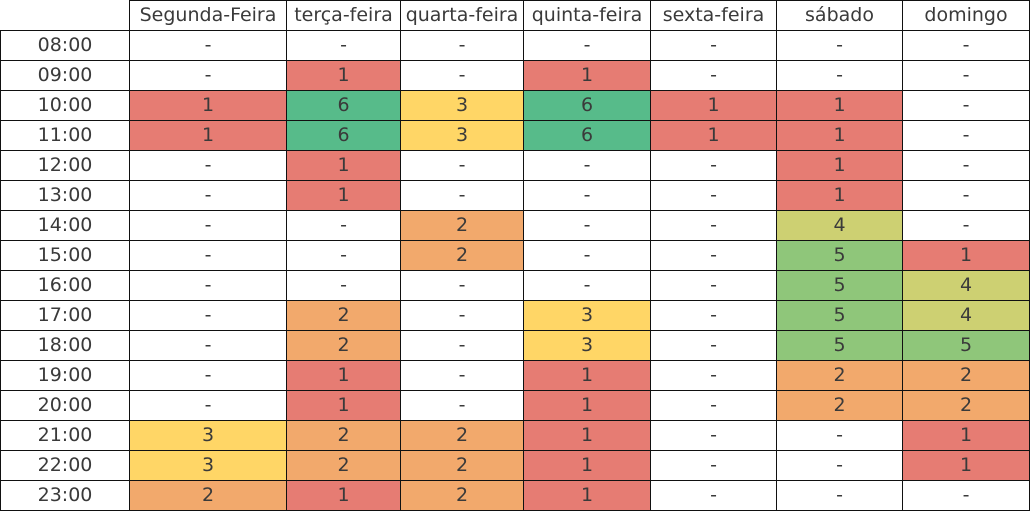  I want to click on table-row: 15:00- -2- -5 1, so click(515, 255).